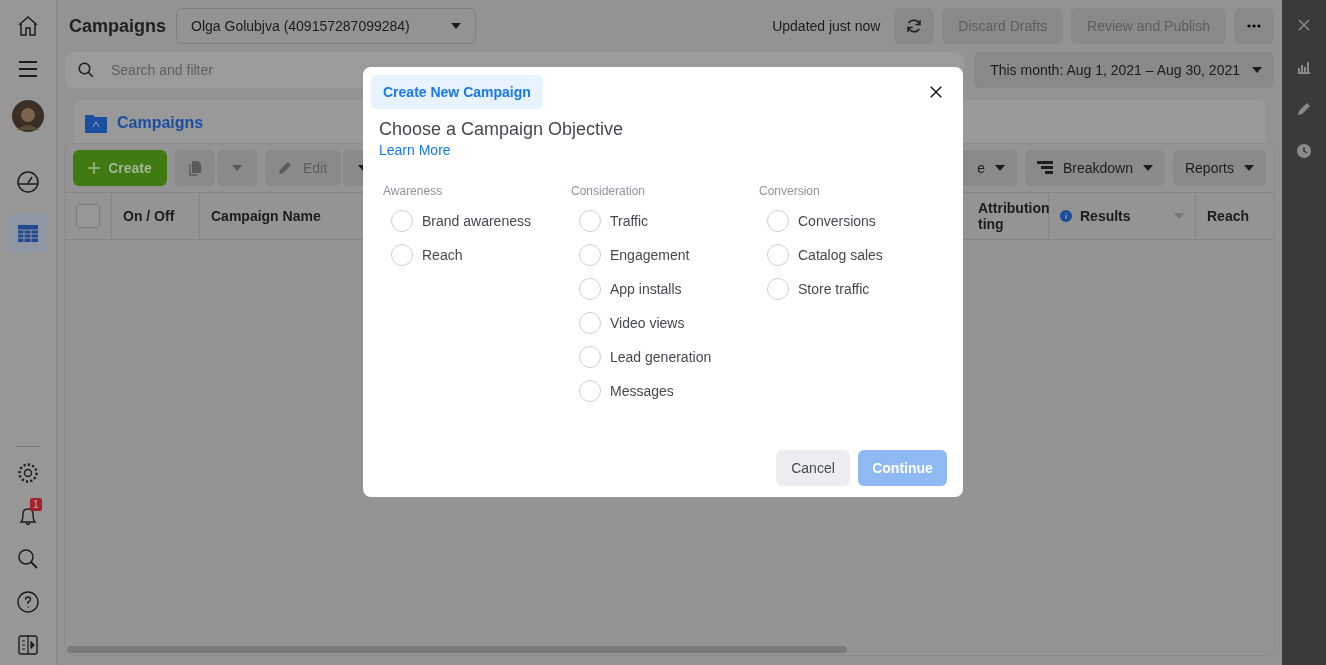  What do you see at coordinates (36, 504) in the screenshot?
I see `notification-badge: 1` at bounding box center [36, 504].